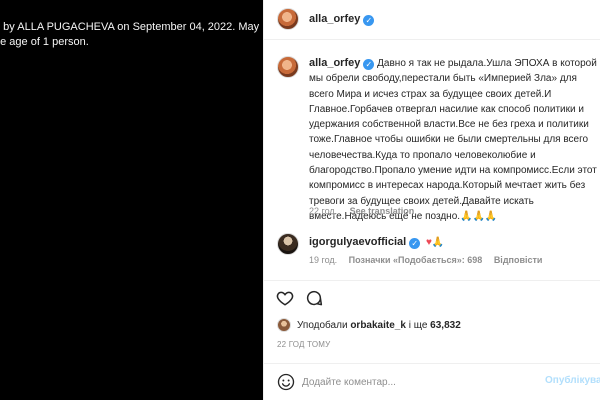 This screenshot has height=400, width=600. What do you see at coordinates (314, 298) in the screenshot?
I see `comment-bubble-icon` at bounding box center [314, 298].